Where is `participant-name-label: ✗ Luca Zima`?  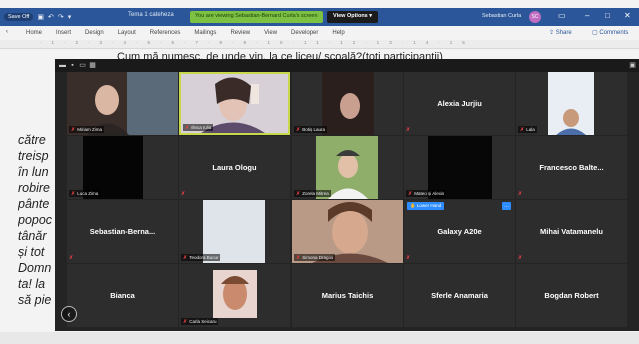
participant-name-label: ✗ Luca Zima is located at coordinates (85, 193).